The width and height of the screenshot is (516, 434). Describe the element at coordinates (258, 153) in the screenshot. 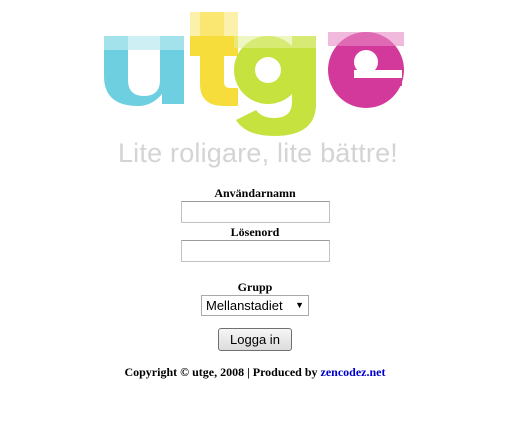

I see `slogan: Lite roligare, lite bättre!` at that location.